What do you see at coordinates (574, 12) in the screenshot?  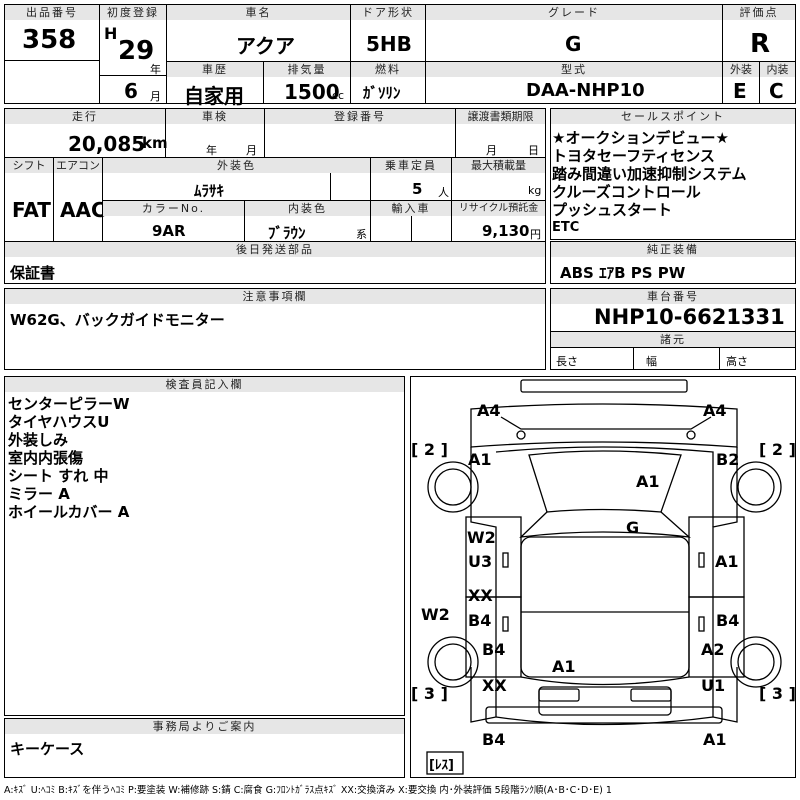 I see `grade-label: グレード` at bounding box center [574, 12].